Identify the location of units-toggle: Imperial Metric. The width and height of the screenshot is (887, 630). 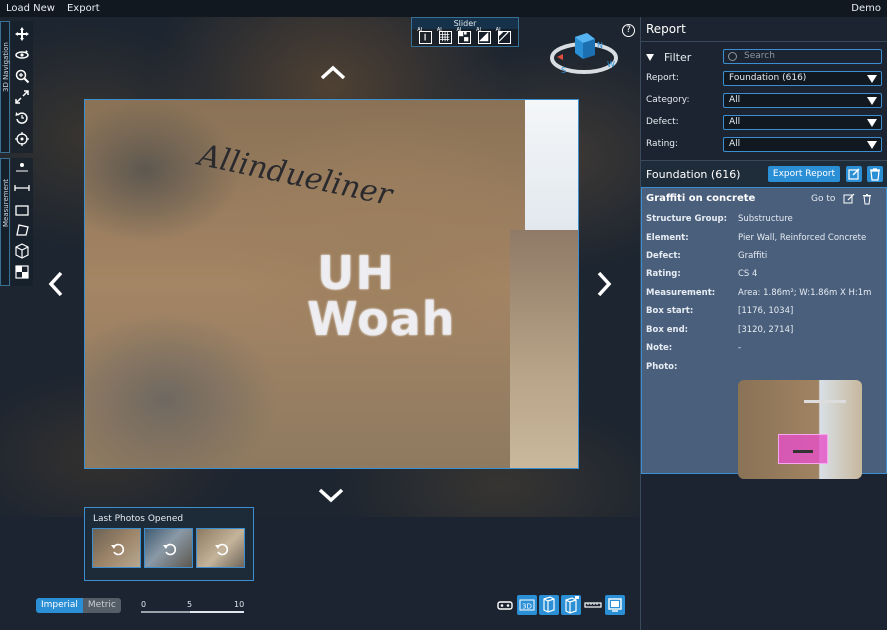
(78, 605).